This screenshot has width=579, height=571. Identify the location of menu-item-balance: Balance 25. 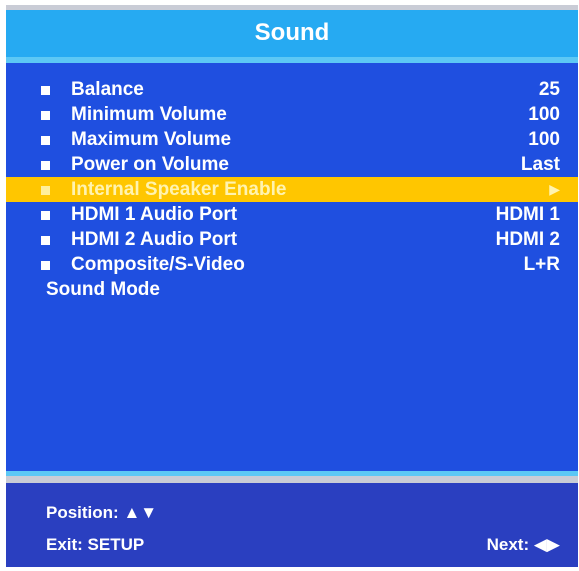
(292, 89).